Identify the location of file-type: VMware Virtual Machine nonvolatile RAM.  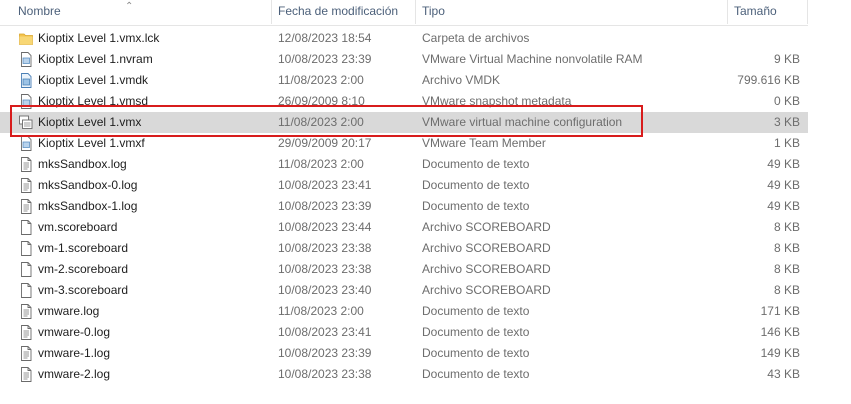
(532, 59).